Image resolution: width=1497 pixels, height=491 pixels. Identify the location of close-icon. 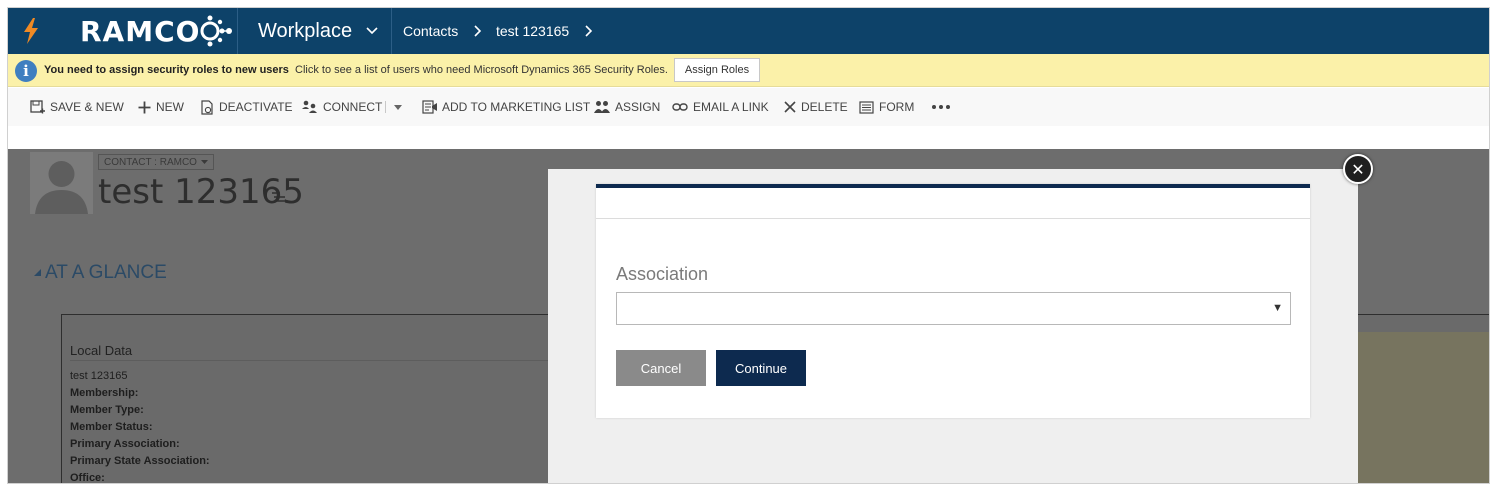
(790, 107).